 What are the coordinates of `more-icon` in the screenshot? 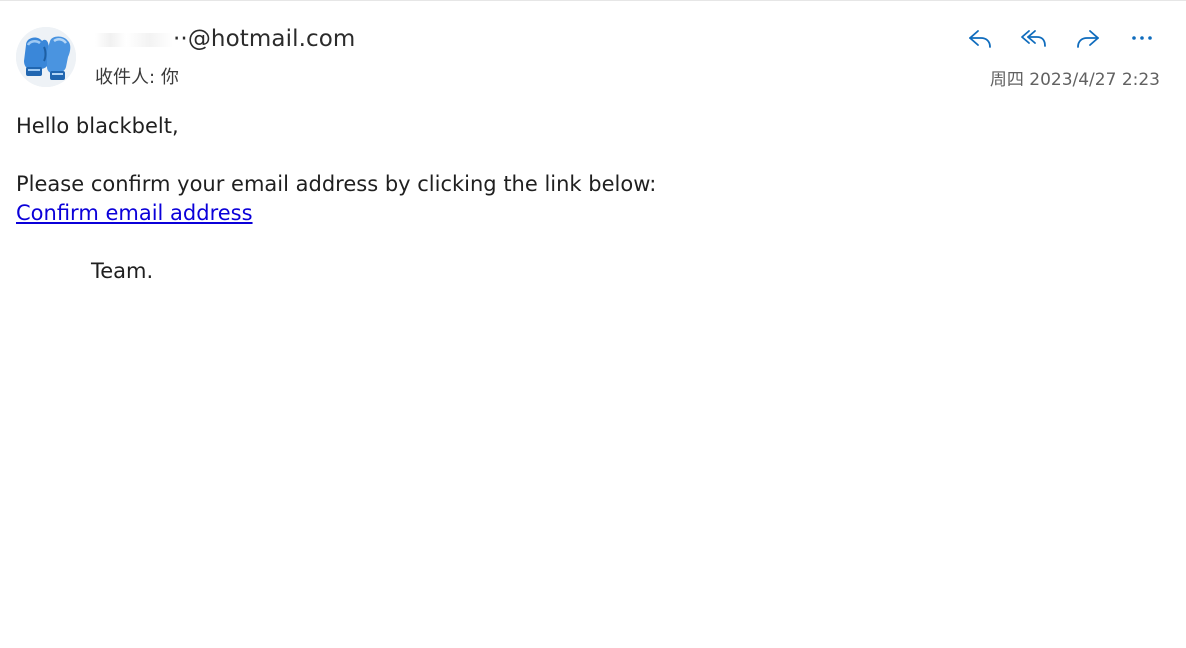 It's located at (1142, 38).